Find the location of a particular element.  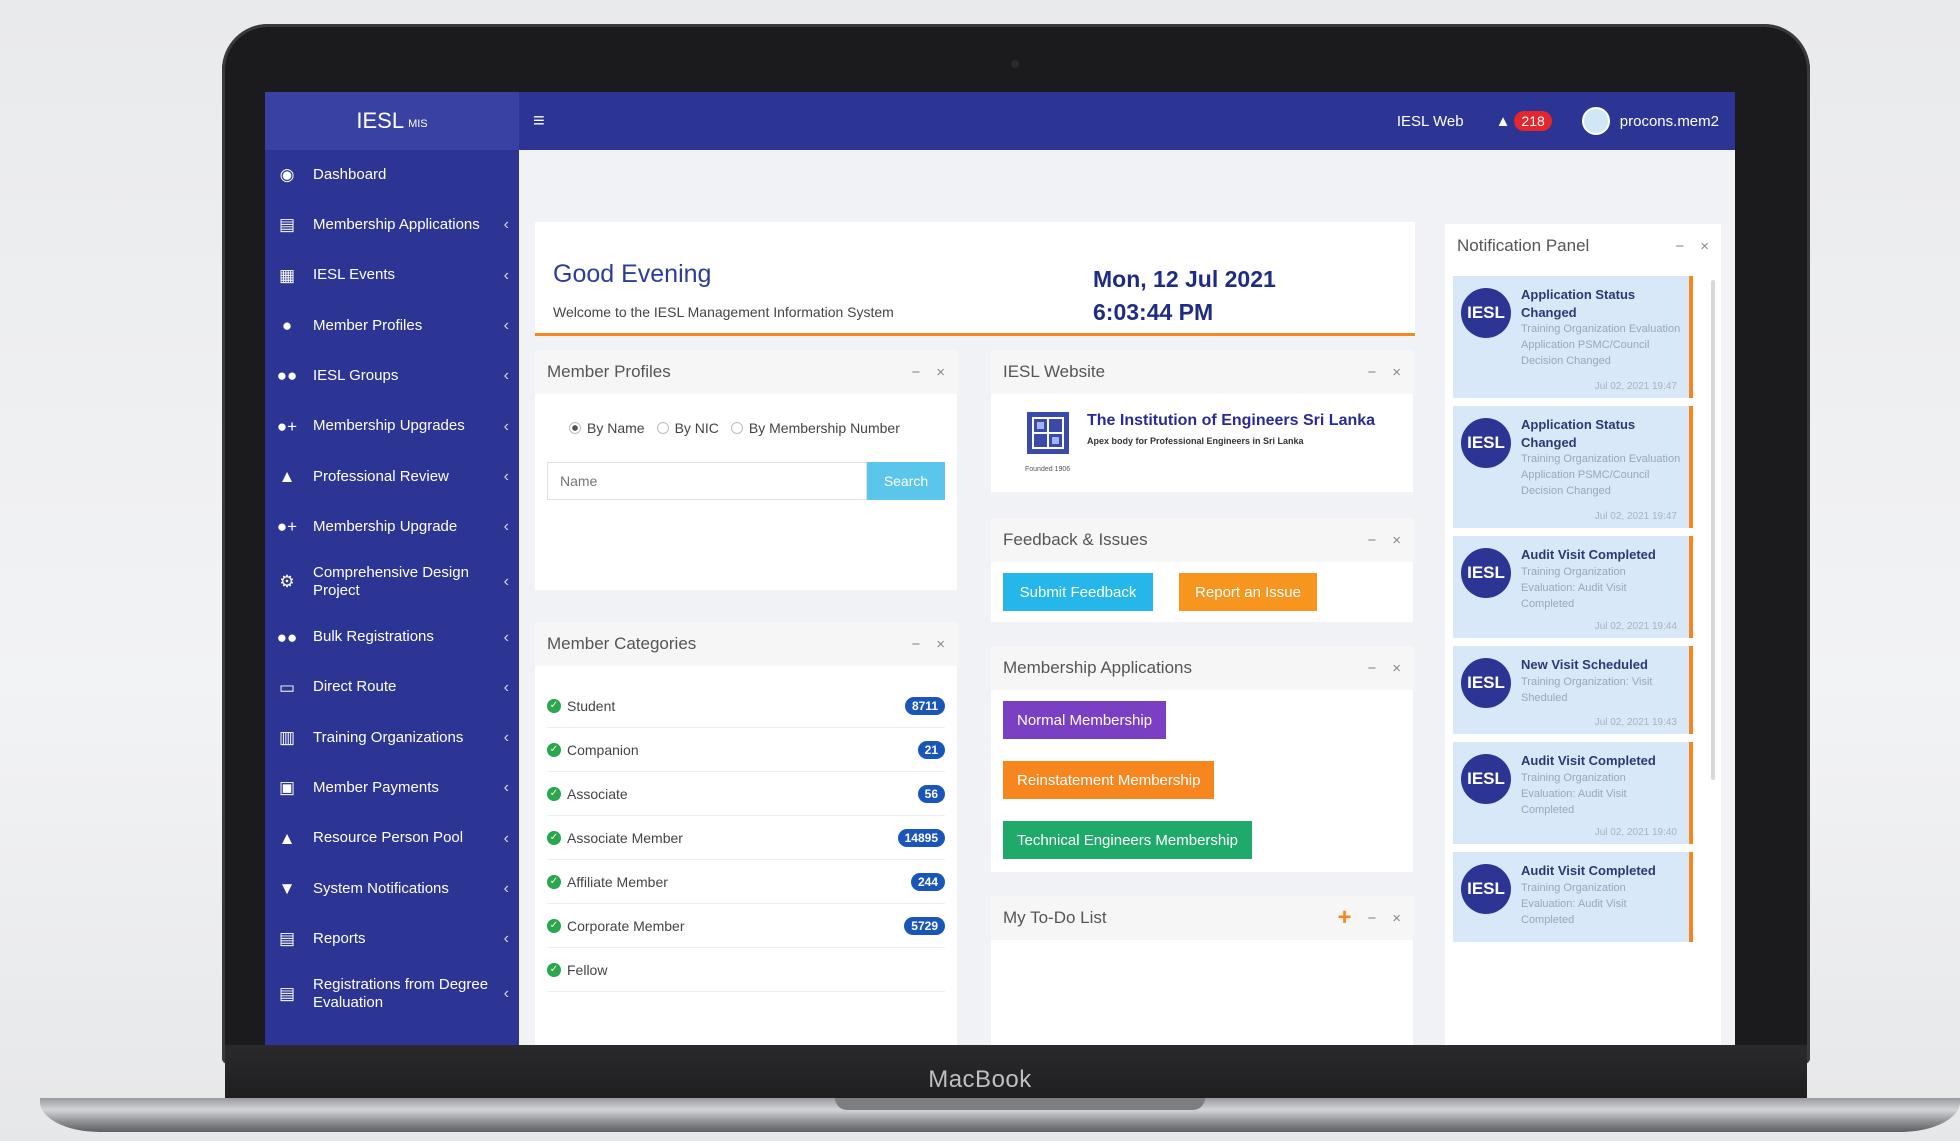

hamburger-menu-icon: ≡ is located at coordinates (539, 121).